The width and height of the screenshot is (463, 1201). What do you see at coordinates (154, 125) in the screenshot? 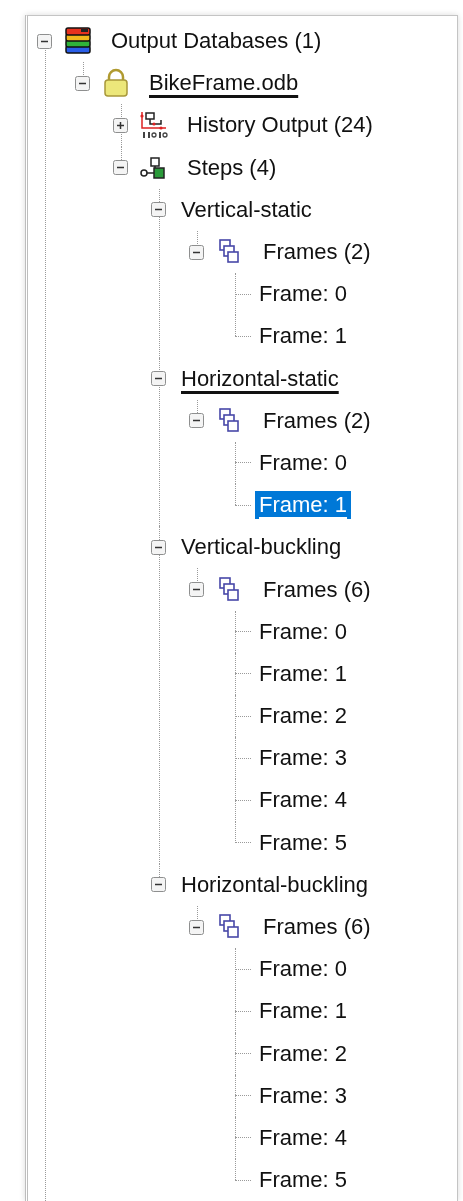
I see `diagram-icon` at bounding box center [154, 125].